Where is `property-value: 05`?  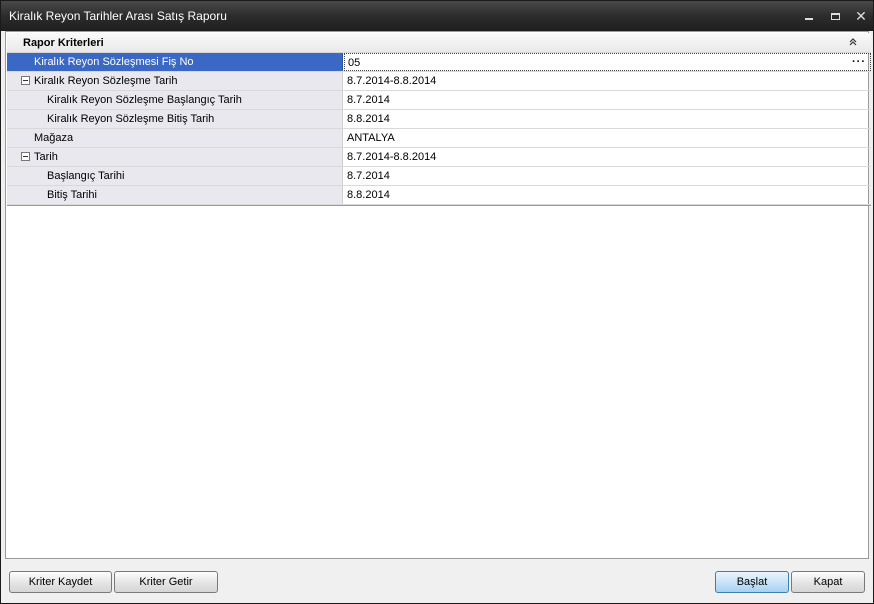
property-value: 05 is located at coordinates (354, 63).